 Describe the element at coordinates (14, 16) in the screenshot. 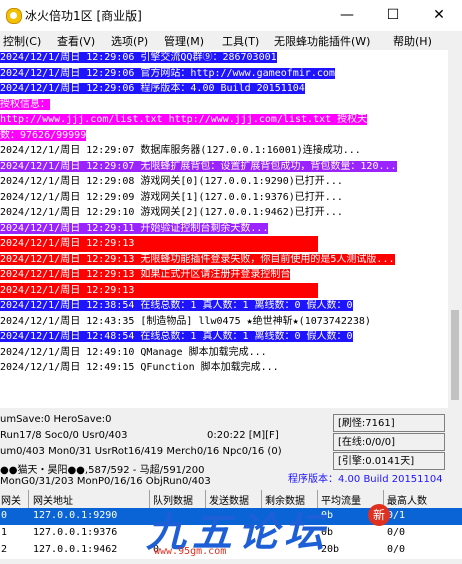

I see `app-icon` at that location.